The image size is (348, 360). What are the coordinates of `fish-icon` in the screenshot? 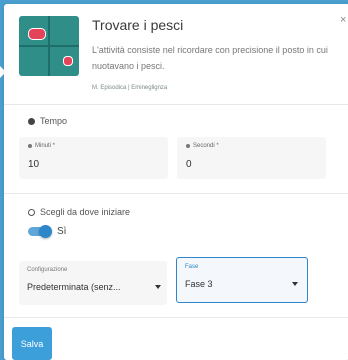 It's located at (37, 34).